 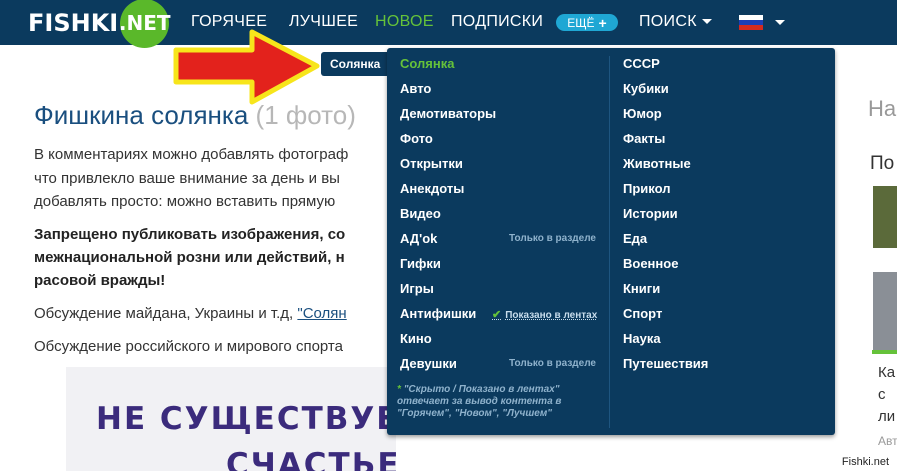 I want to click on menu-item: Авто, so click(x=415, y=91).